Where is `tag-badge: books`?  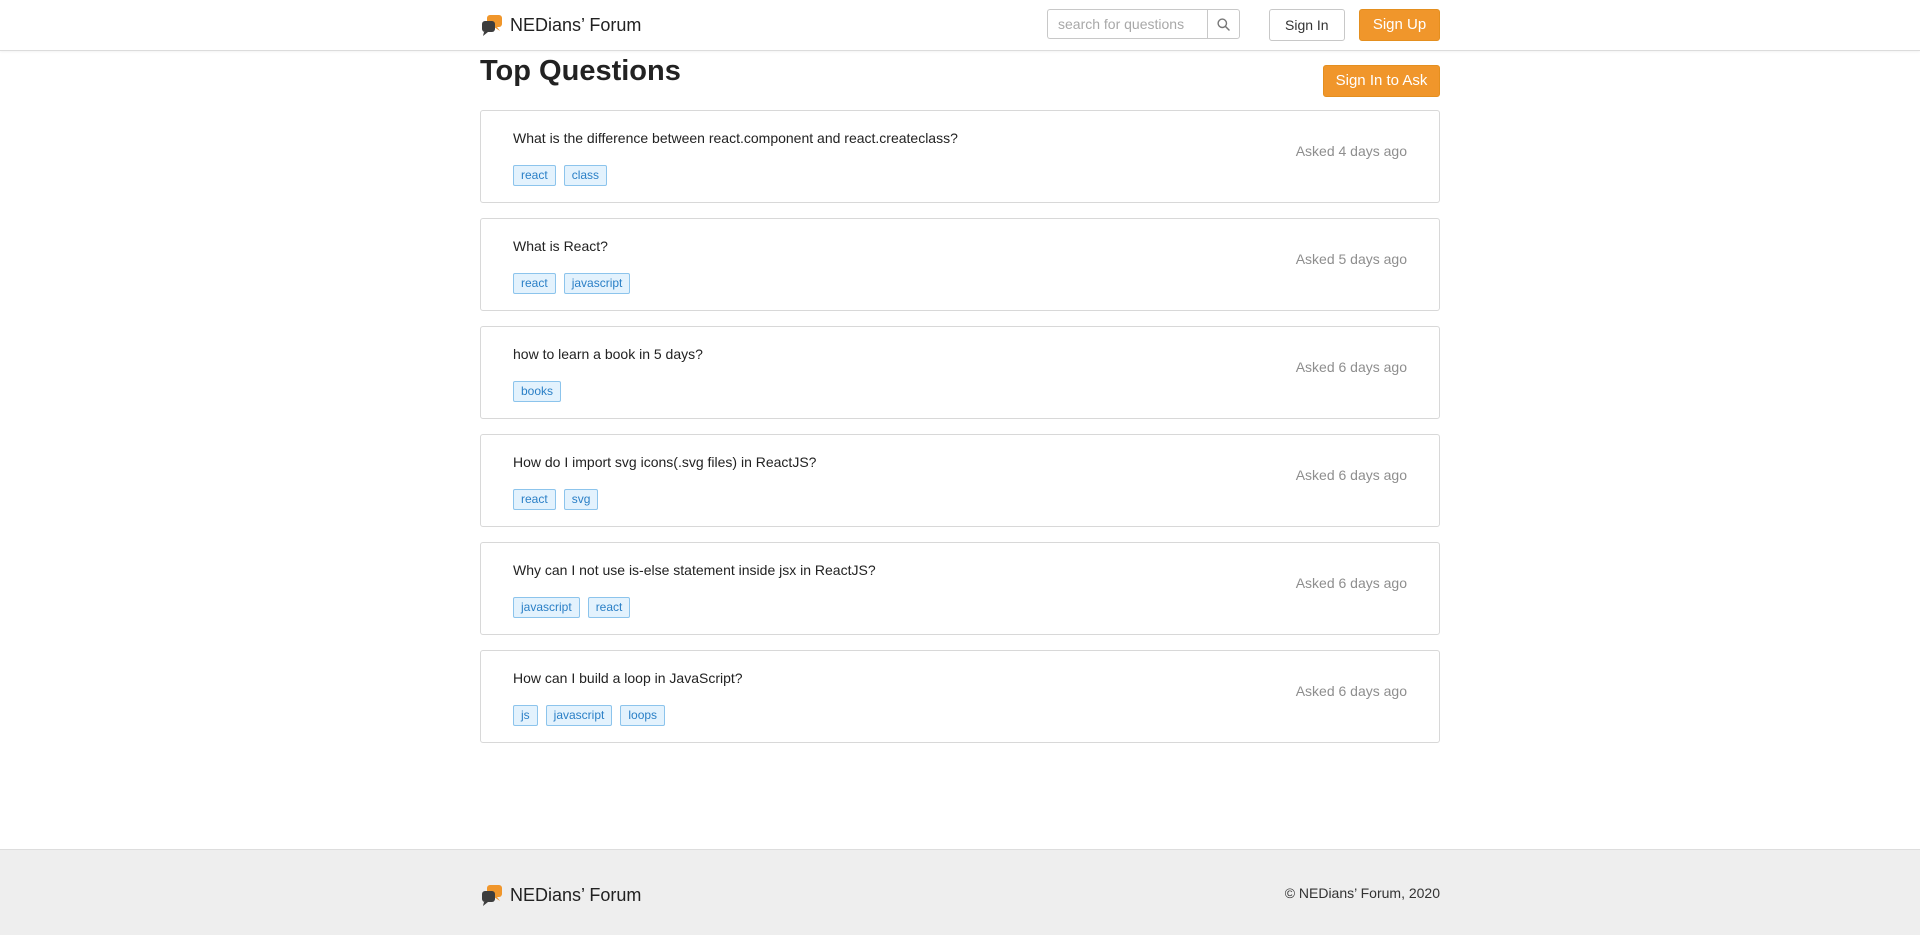
tag-badge: books is located at coordinates (537, 391).